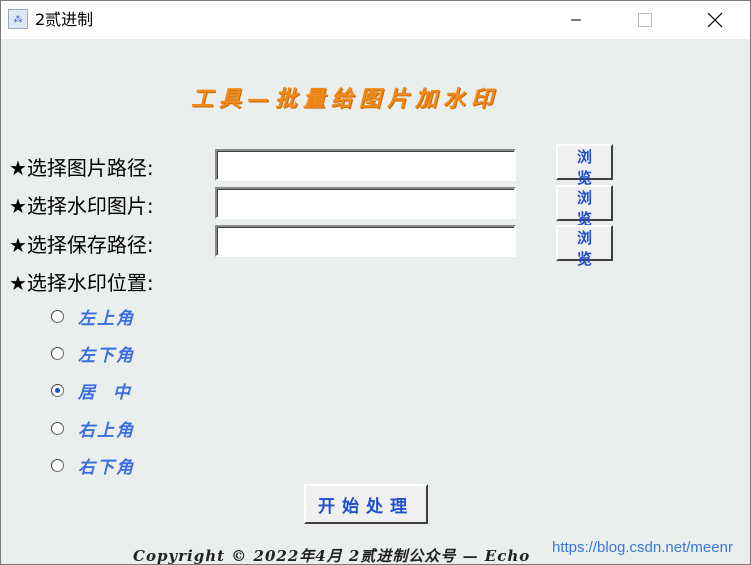 This screenshot has width=751, height=565. What do you see at coordinates (365, 165) in the screenshot?
I see `image-path-input` at bounding box center [365, 165].